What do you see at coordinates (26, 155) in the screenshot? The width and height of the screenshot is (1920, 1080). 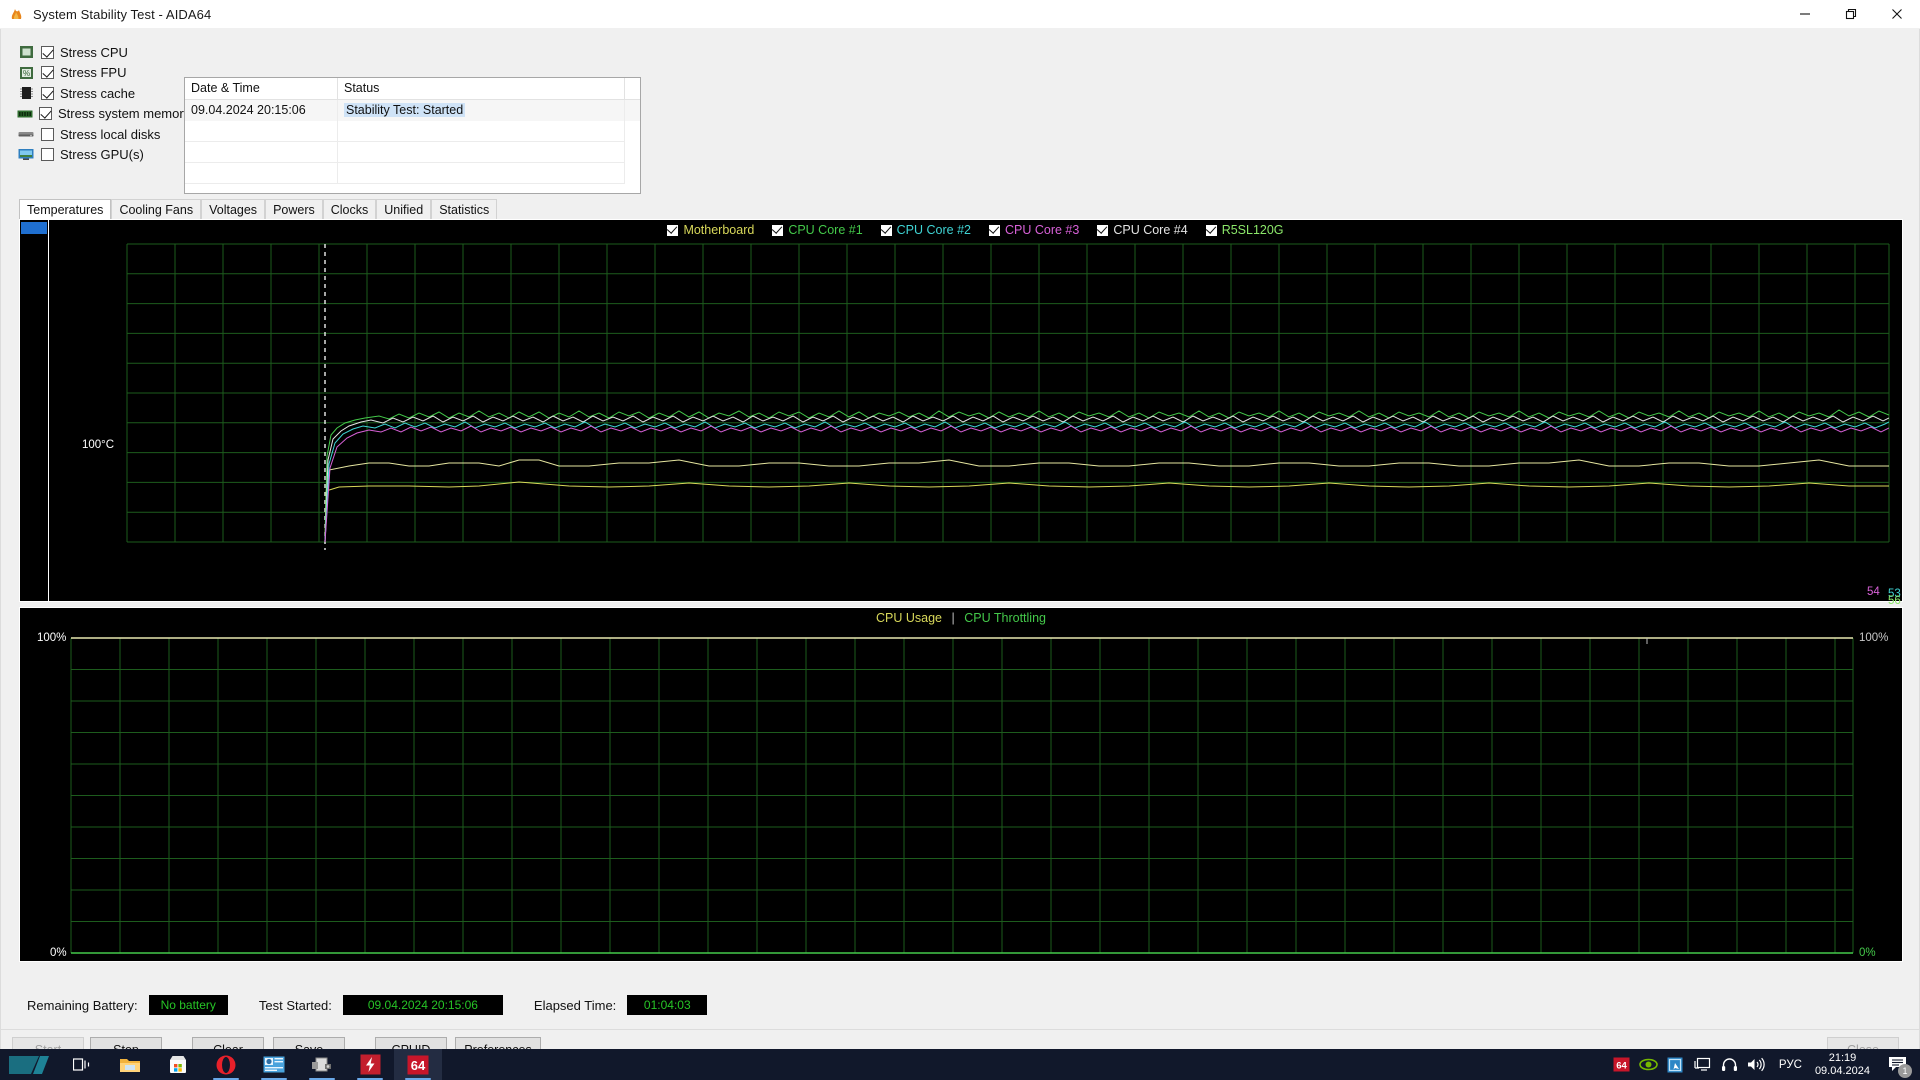 I see `gpu-monitor-icon` at bounding box center [26, 155].